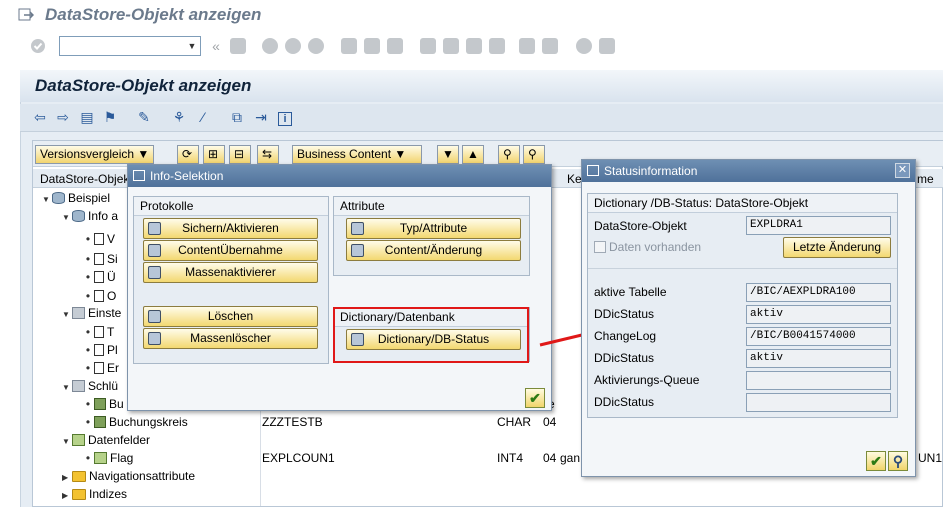 Image resolution: width=943 pixels, height=507 pixels. I want to click on new-session-icon, so click(527, 46).